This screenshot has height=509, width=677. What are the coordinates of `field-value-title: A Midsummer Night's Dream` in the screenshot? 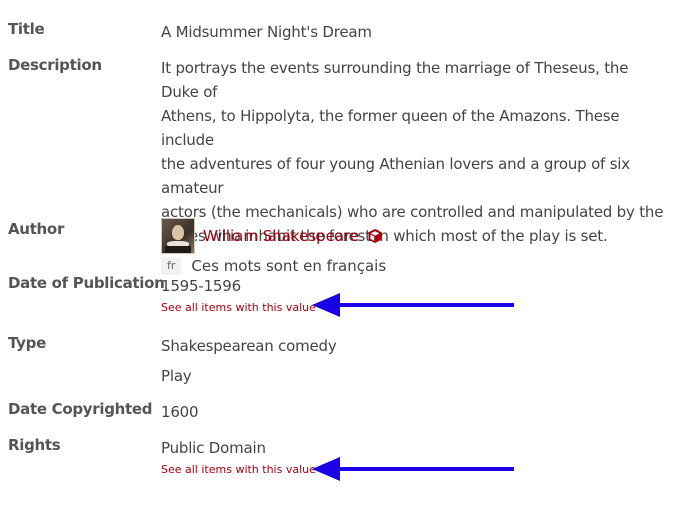 It's located at (266, 32).